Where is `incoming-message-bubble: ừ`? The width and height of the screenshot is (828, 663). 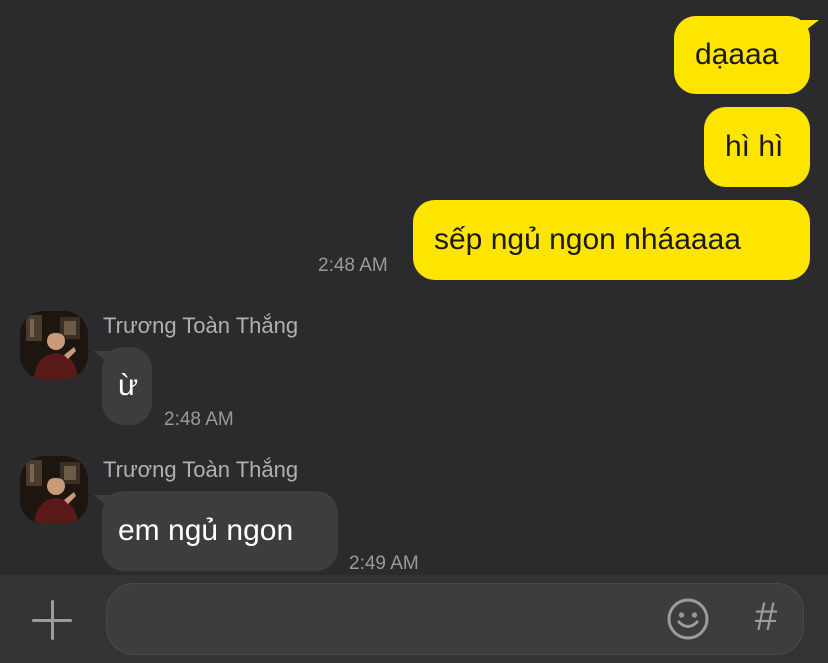
incoming-message-bubble: ừ is located at coordinates (122, 386).